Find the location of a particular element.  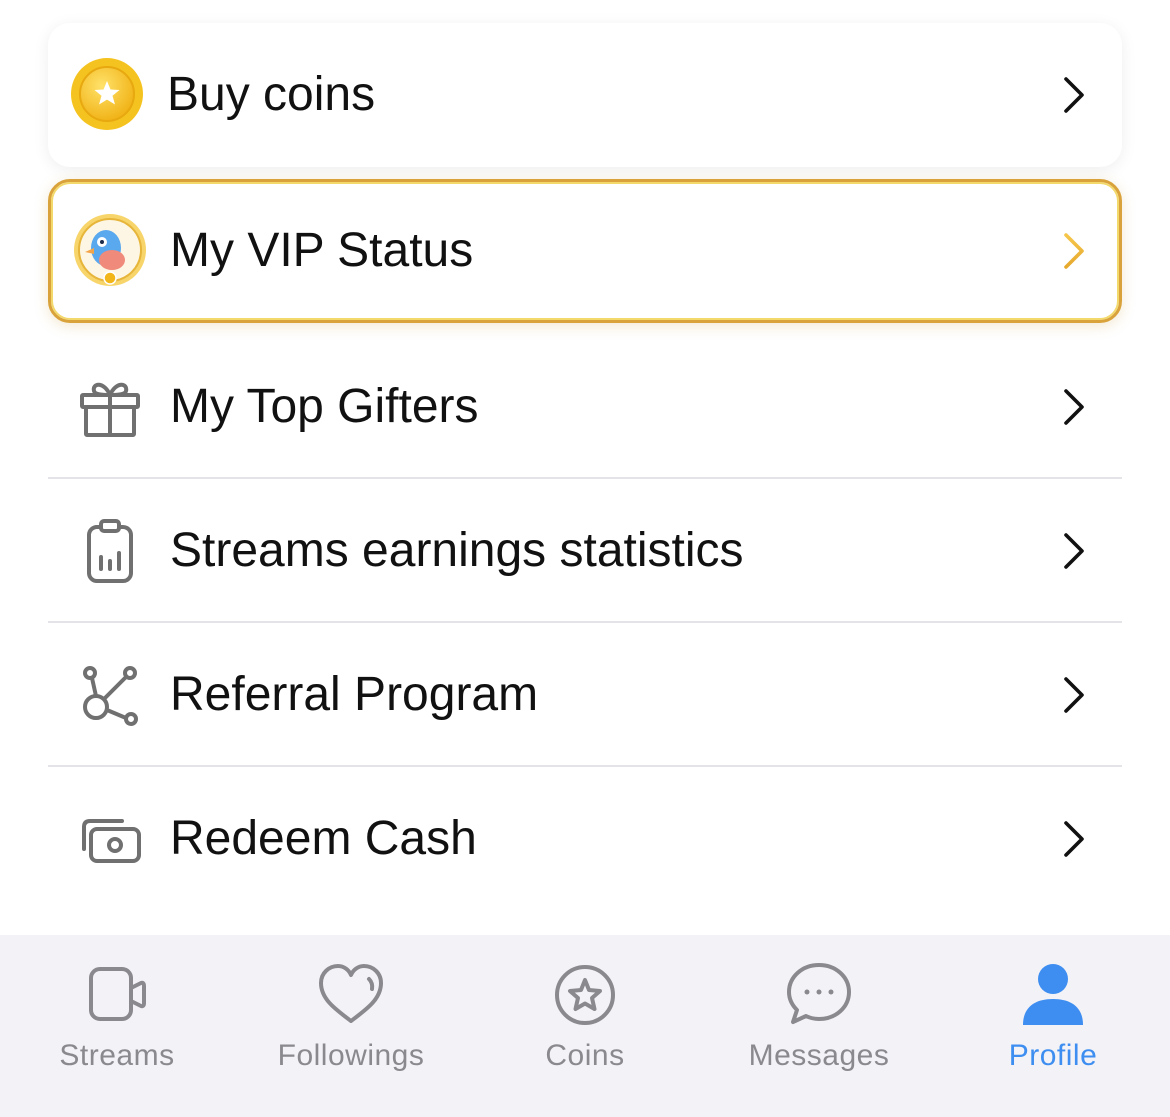

tab-label: Followings is located at coordinates (351, 1055).